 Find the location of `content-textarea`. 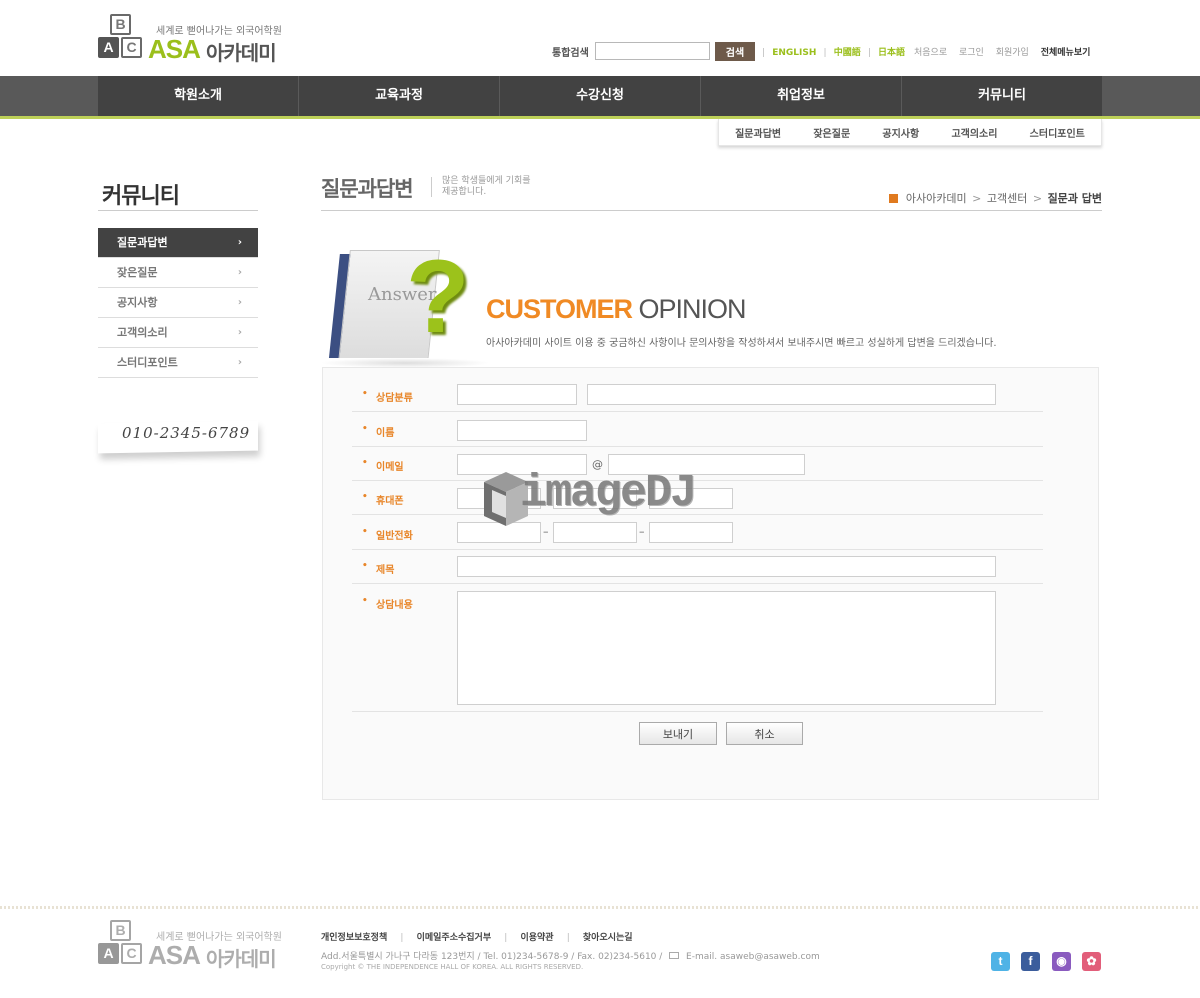

content-textarea is located at coordinates (726, 648).